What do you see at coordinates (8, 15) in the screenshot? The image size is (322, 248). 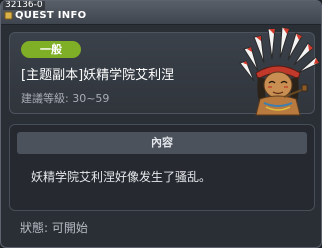 I see `scroll-icon` at bounding box center [8, 15].